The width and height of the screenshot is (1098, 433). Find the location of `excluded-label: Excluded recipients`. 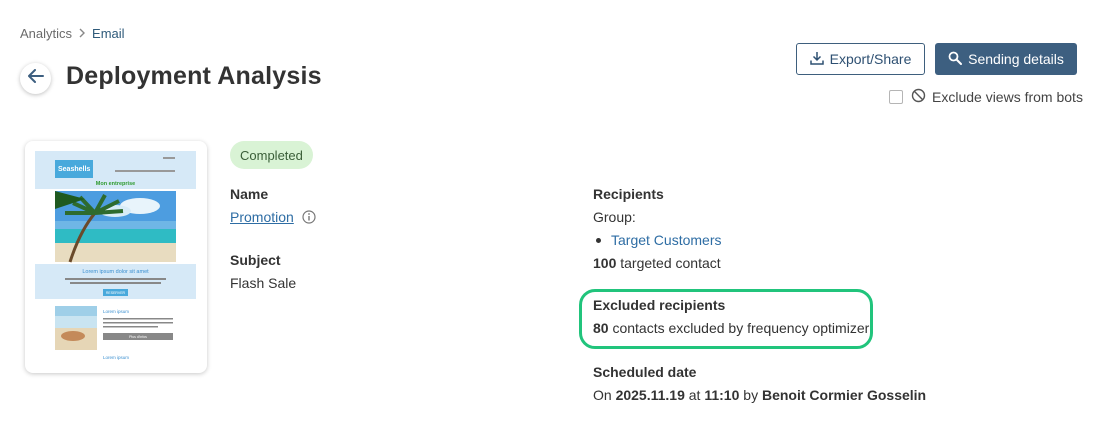

excluded-label: Excluded recipients is located at coordinates (659, 305).